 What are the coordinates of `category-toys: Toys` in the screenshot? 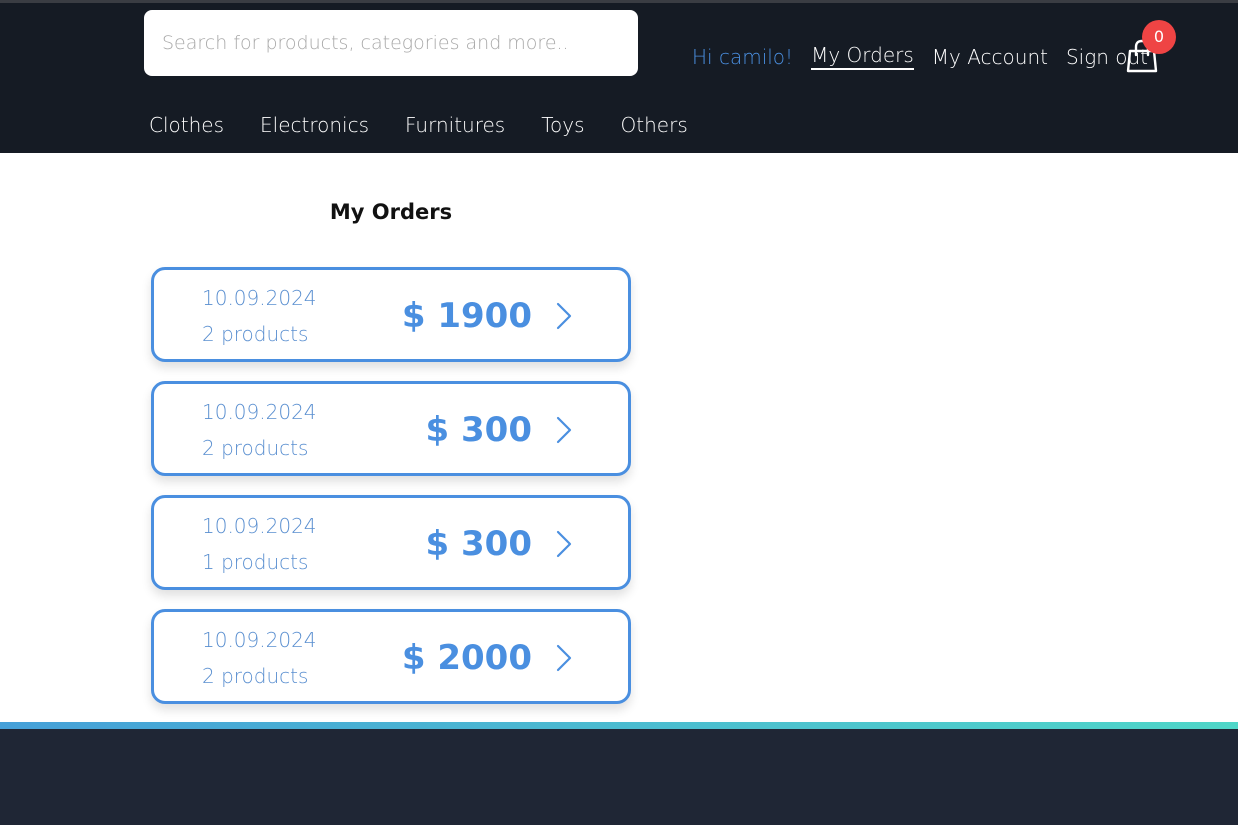 It's located at (562, 125).